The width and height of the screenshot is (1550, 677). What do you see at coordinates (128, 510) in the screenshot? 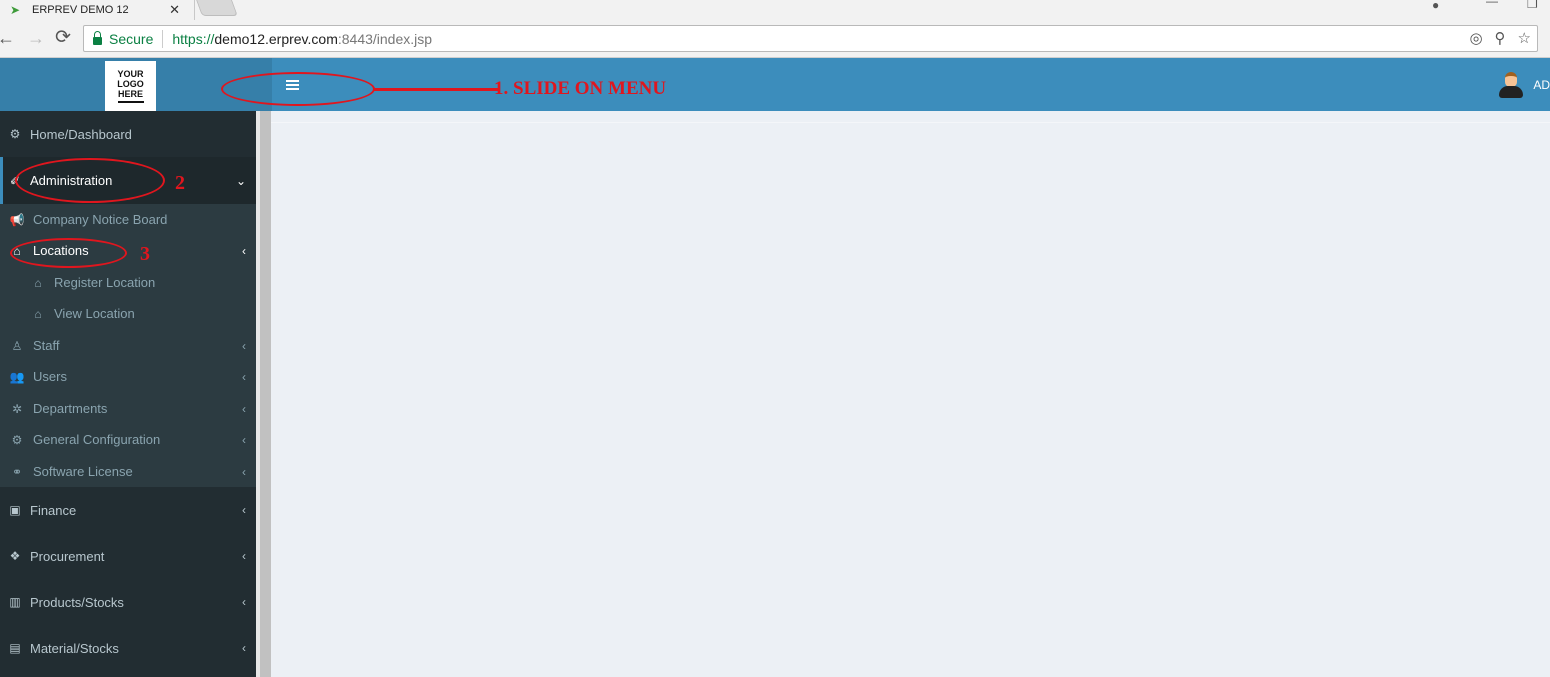
I see `sidebar-item-finance: ▣ Finance ‹` at bounding box center [128, 510].